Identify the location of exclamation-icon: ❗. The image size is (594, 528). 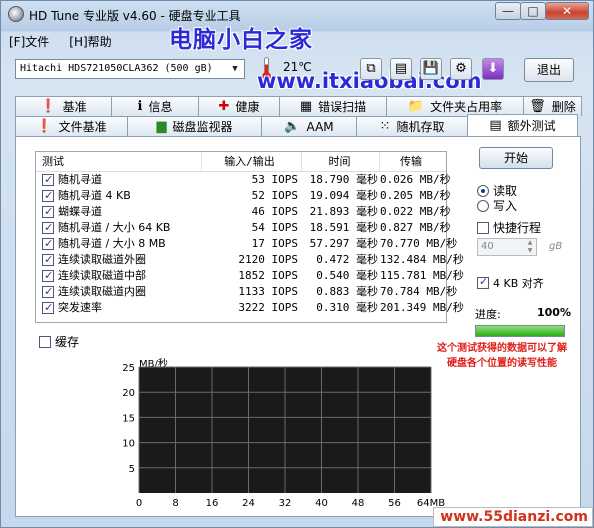
(48, 106).